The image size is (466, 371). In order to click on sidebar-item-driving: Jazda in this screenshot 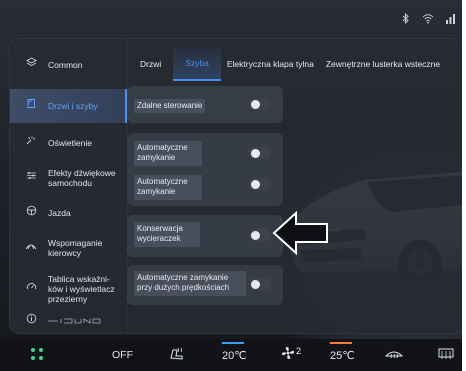, I will do `click(68, 213)`.